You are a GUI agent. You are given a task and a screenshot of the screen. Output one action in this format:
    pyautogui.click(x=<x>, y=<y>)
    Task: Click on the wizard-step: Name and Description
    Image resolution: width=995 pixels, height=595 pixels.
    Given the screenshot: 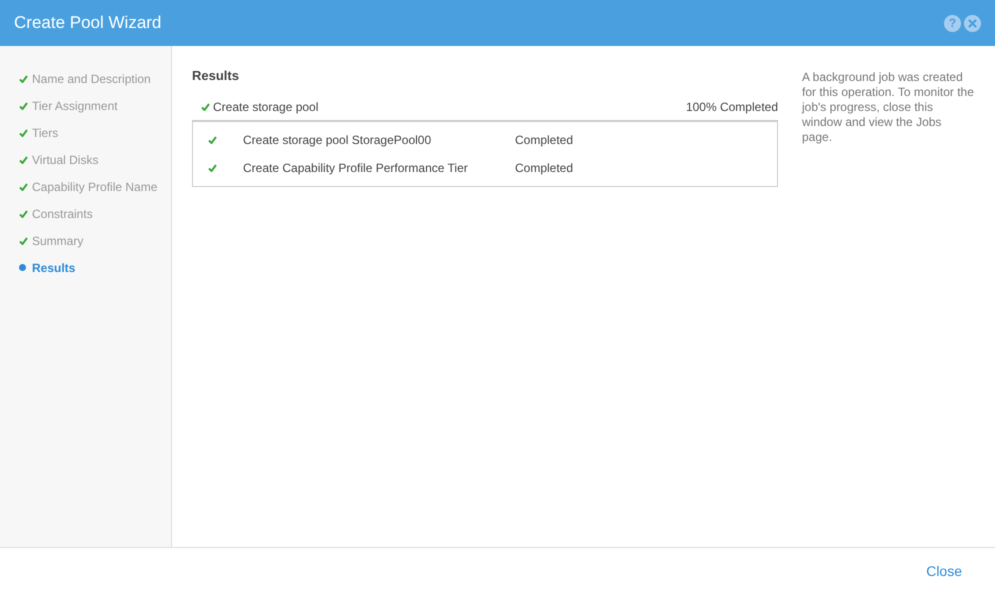 What is the action you would take?
    pyautogui.click(x=91, y=79)
    